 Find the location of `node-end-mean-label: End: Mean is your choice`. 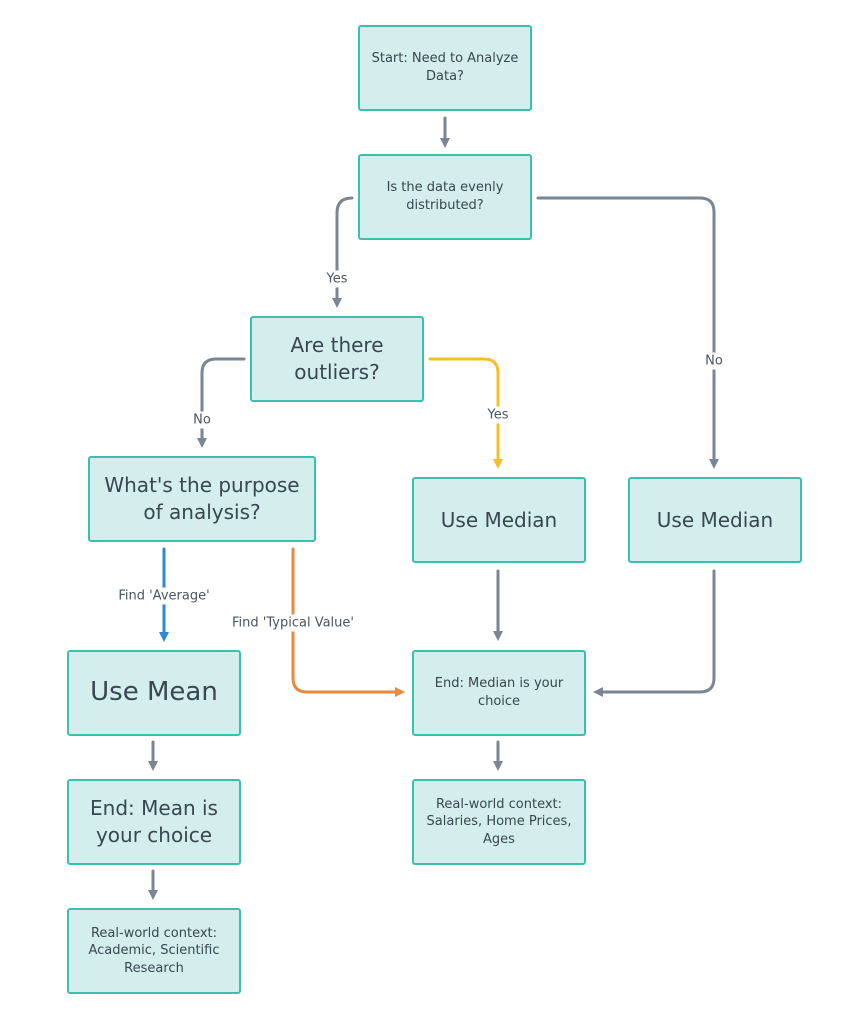

node-end-mean-label: End: Mean is your choice is located at coordinates (154, 821).